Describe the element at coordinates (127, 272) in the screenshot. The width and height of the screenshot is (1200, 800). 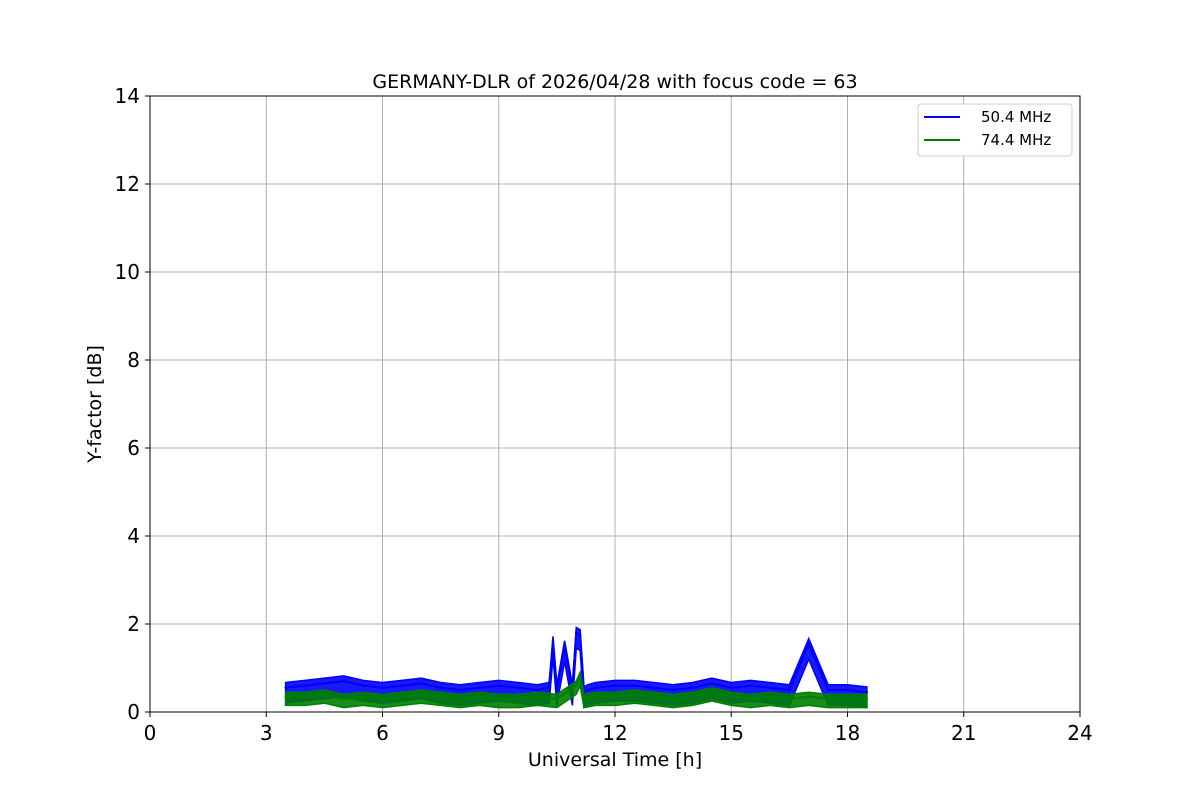
I see `y-tick-label: 10` at that location.